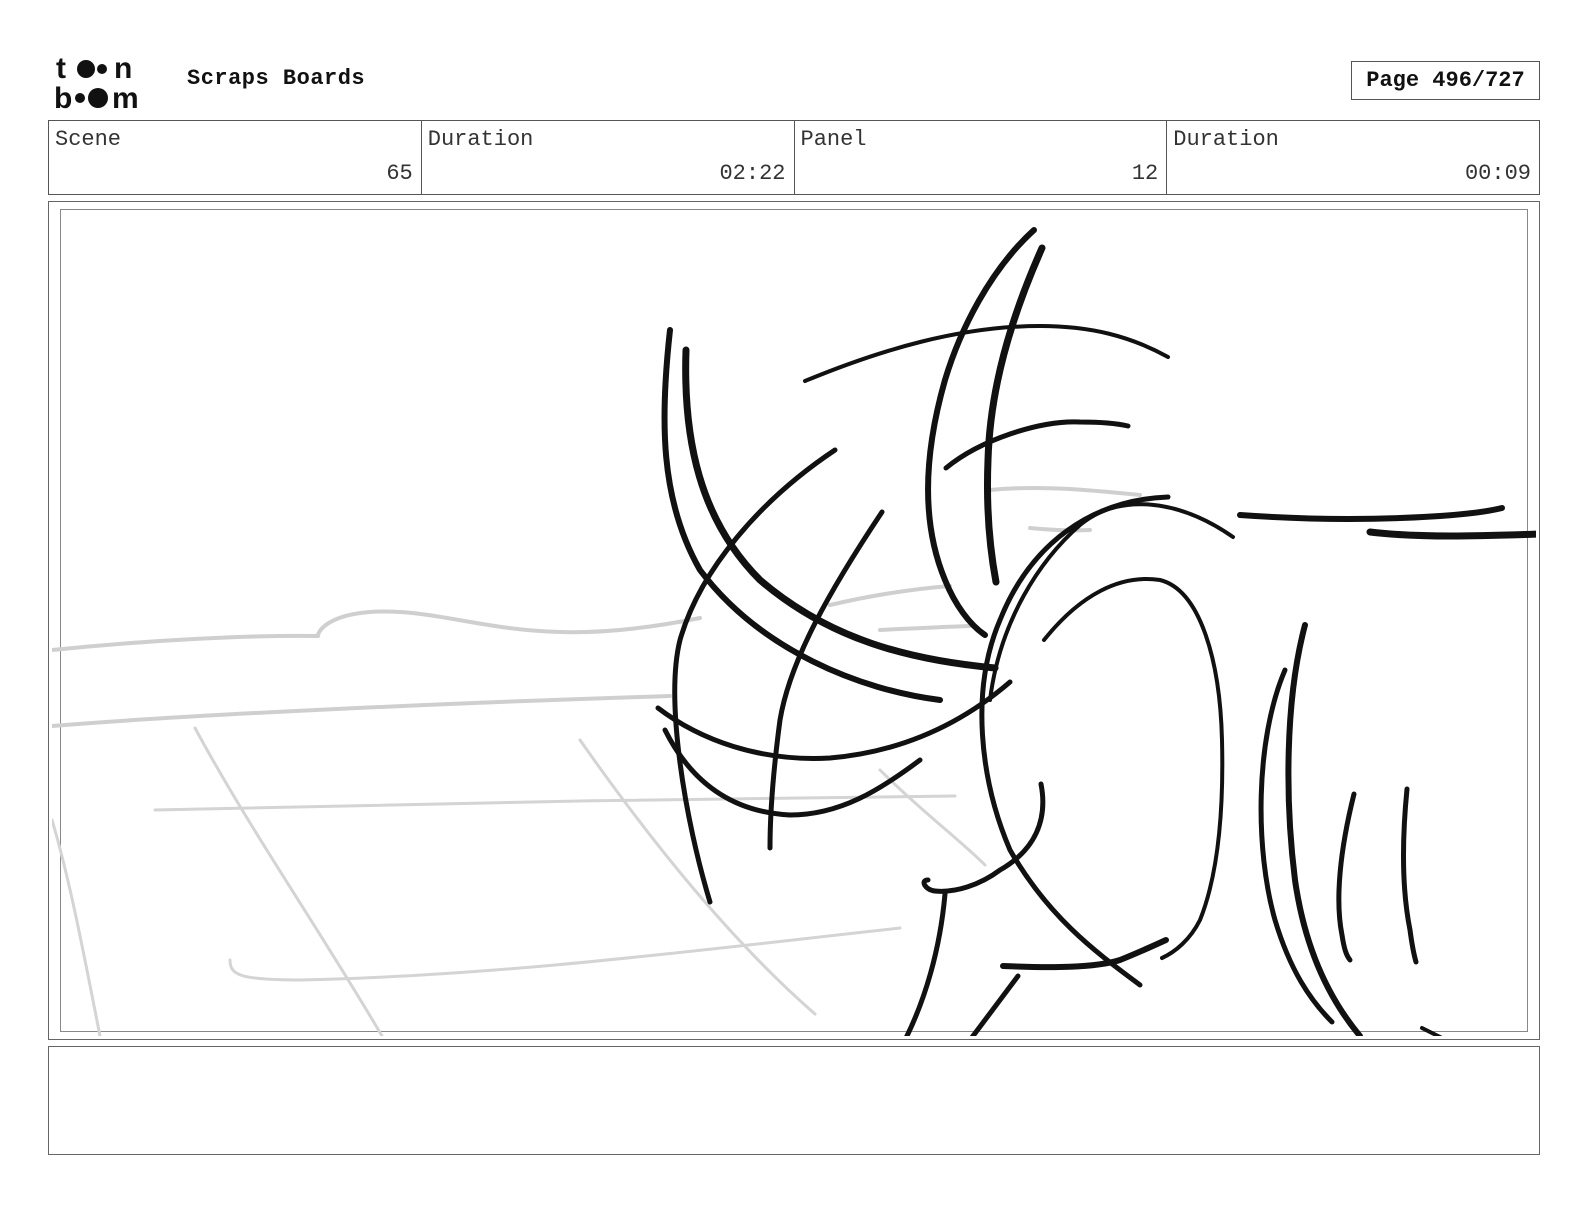 The height and width of the screenshot is (1224, 1584). I want to click on scene-cell: Scene 65, so click(235, 157).